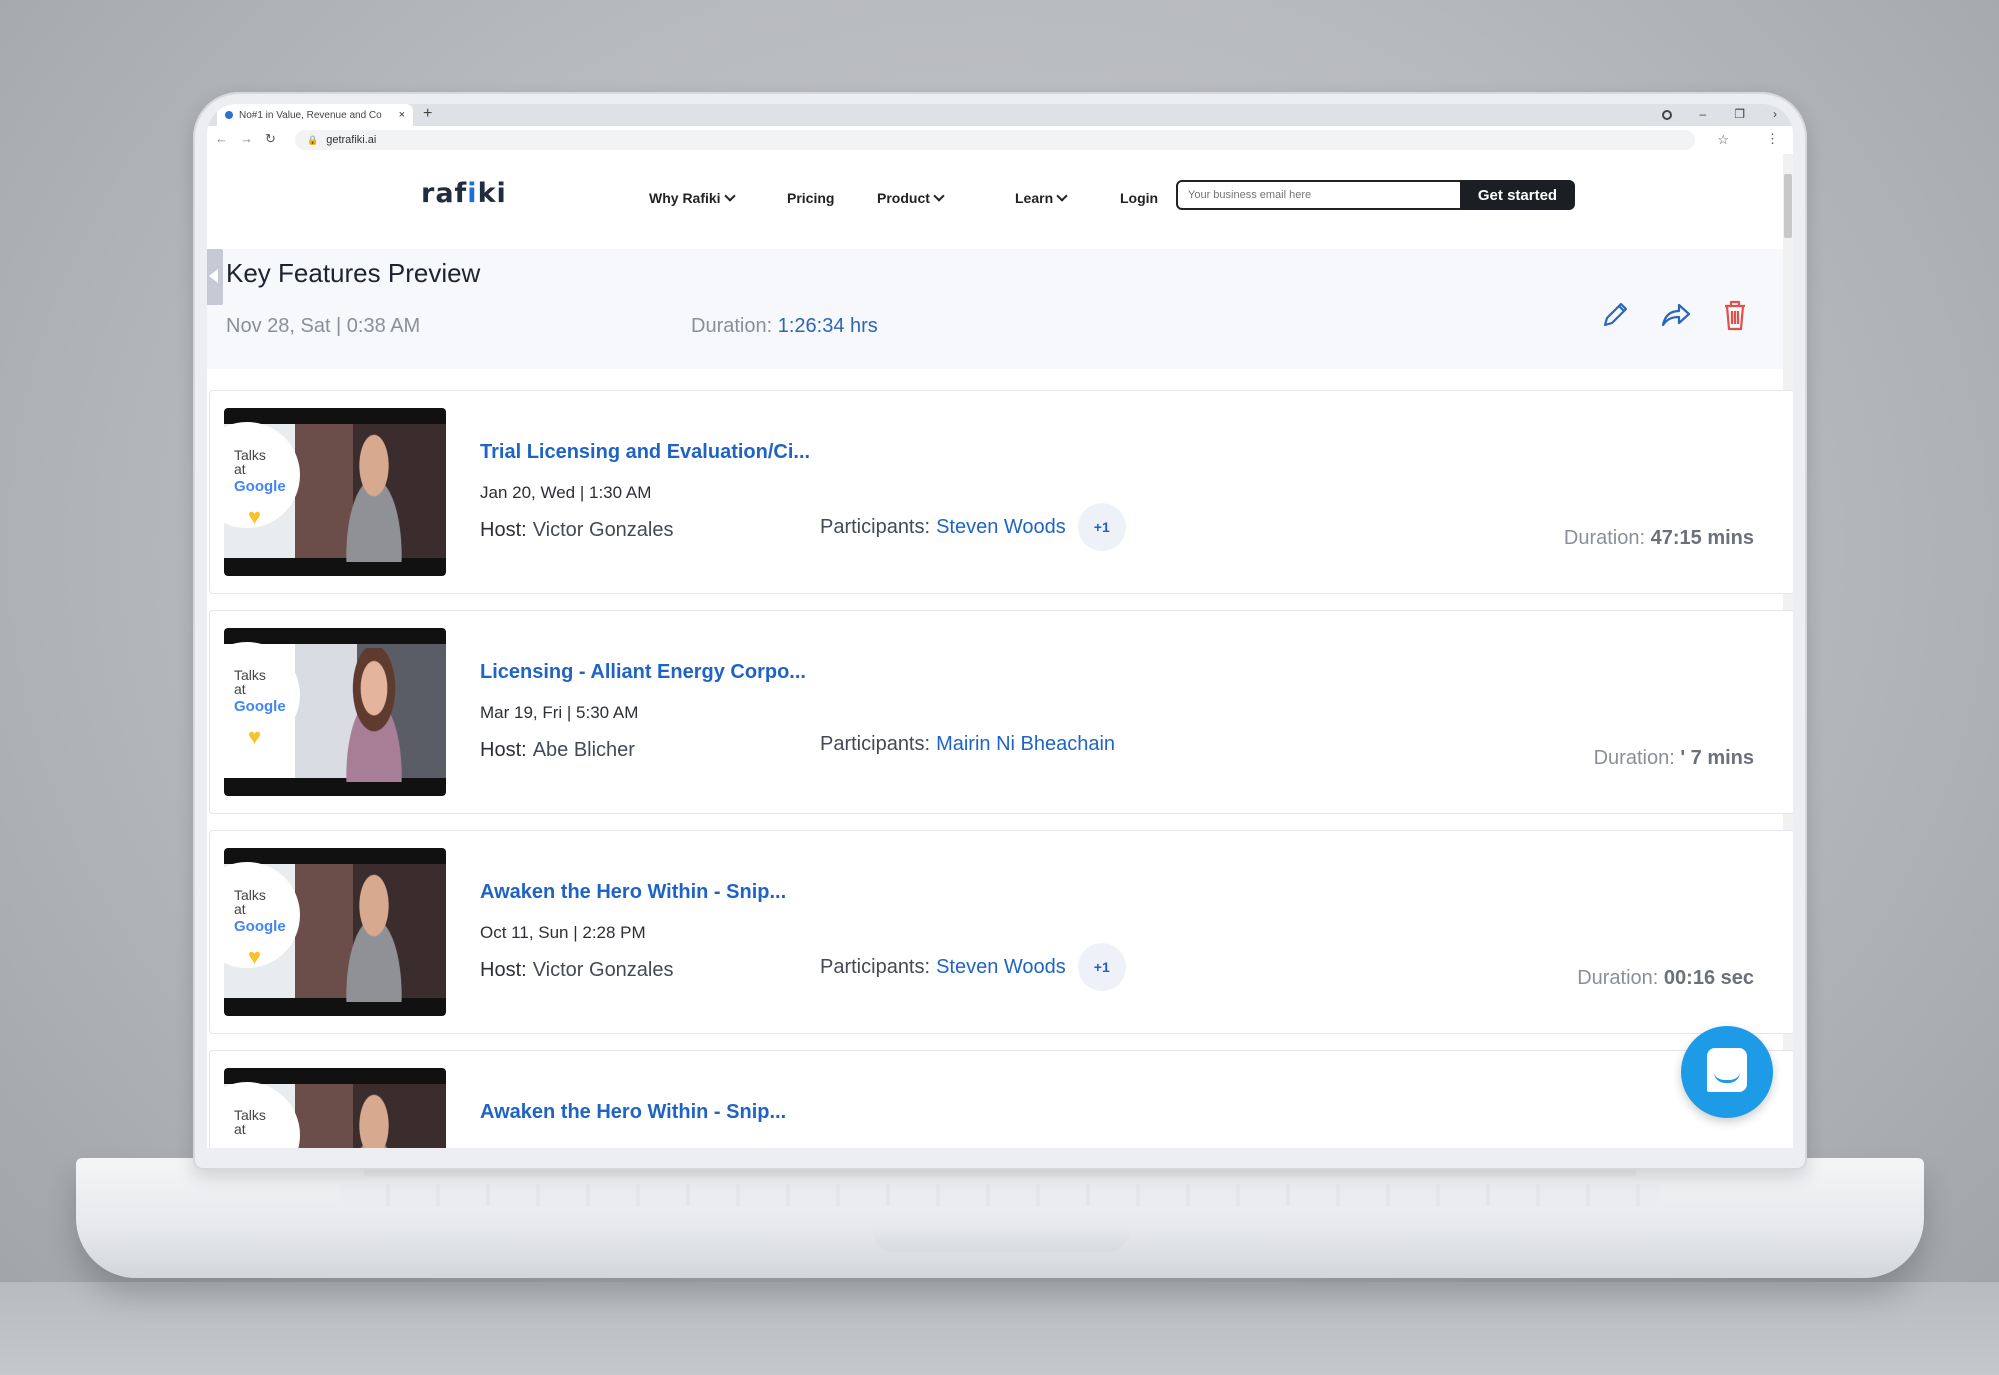 The image size is (1999, 1375). What do you see at coordinates (310, 115) in the screenshot?
I see `tab-title: No#1 in Value, Revenue and Co` at bounding box center [310, 115].